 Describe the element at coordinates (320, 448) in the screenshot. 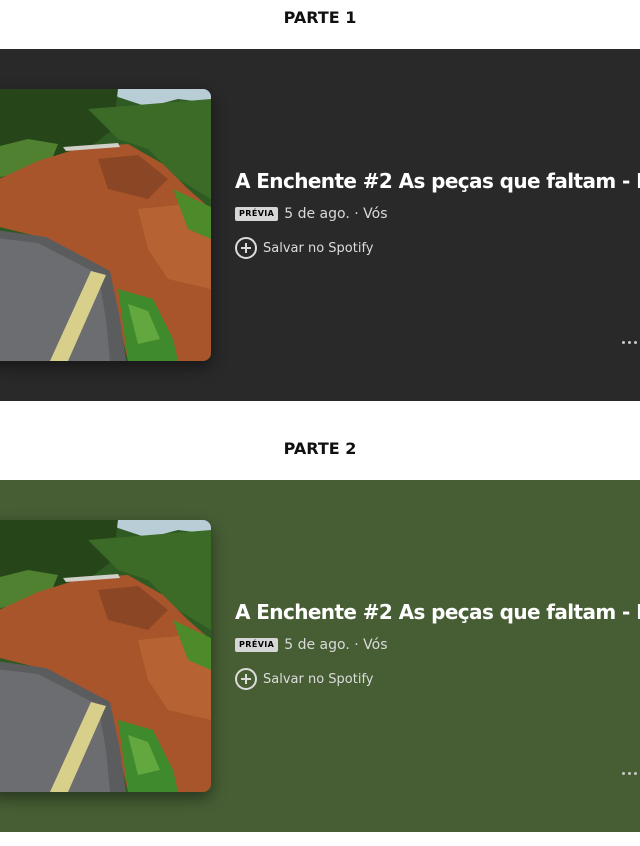

I see `part-2-label: PARTE 2` at that location.